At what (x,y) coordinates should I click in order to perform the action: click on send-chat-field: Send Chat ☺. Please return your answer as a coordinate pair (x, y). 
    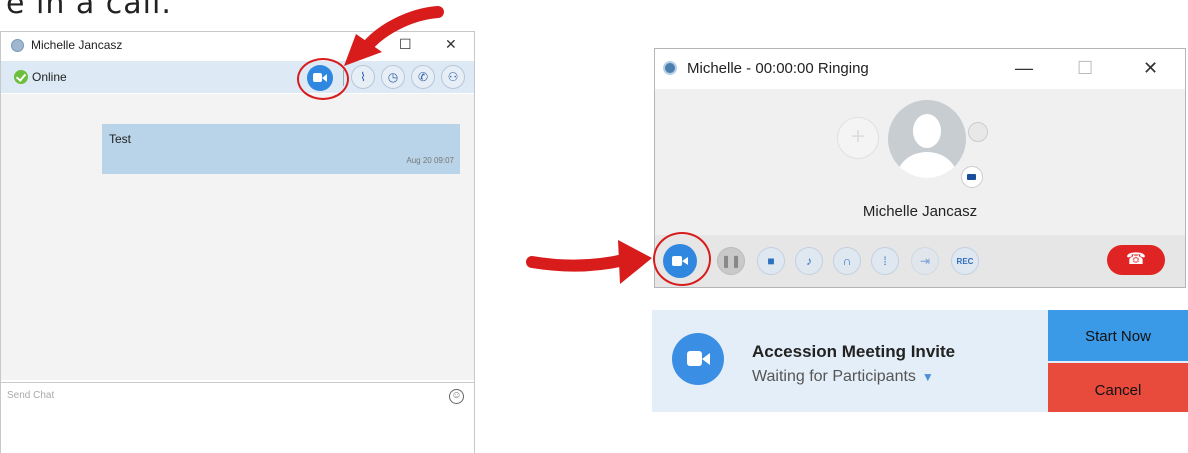
    Looking at the image, I should click on (237, 417).